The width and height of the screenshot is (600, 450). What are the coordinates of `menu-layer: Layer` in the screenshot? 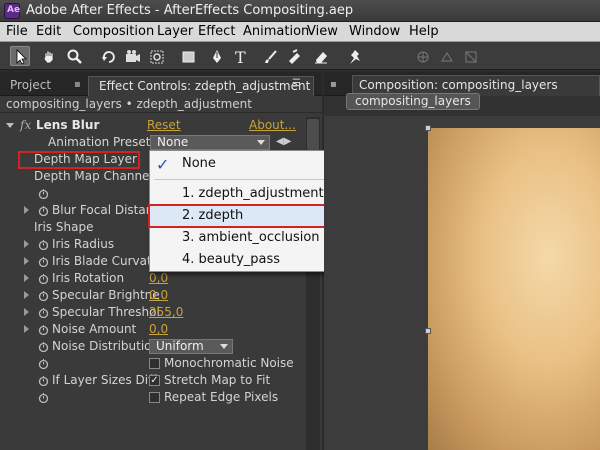 It's located at (175, 31).